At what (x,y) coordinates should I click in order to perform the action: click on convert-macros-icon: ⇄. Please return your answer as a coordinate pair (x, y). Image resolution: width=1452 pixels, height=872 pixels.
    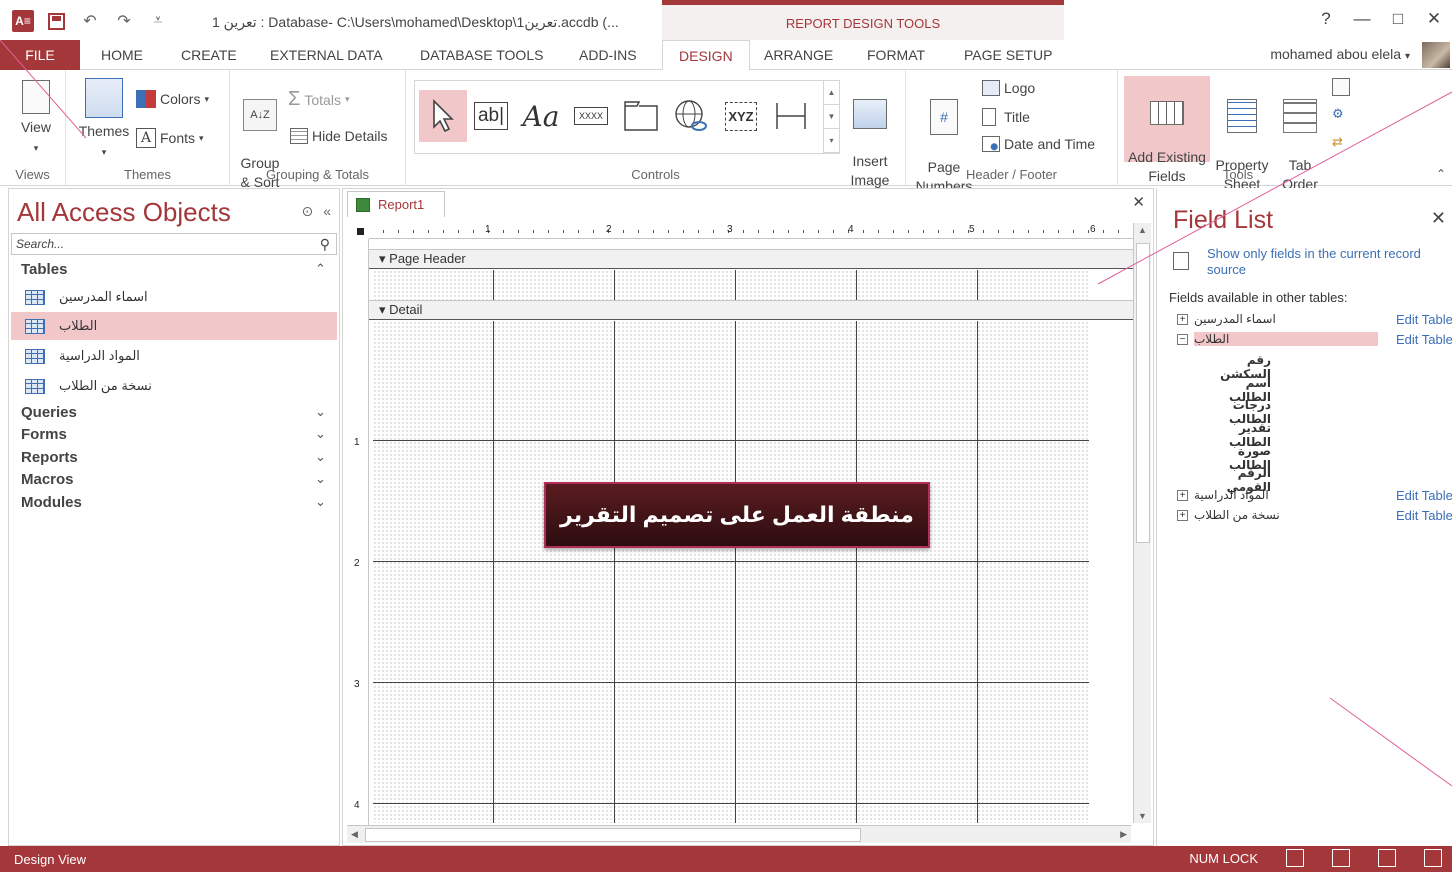
    Looking at the image, I should click on (1341, 143).